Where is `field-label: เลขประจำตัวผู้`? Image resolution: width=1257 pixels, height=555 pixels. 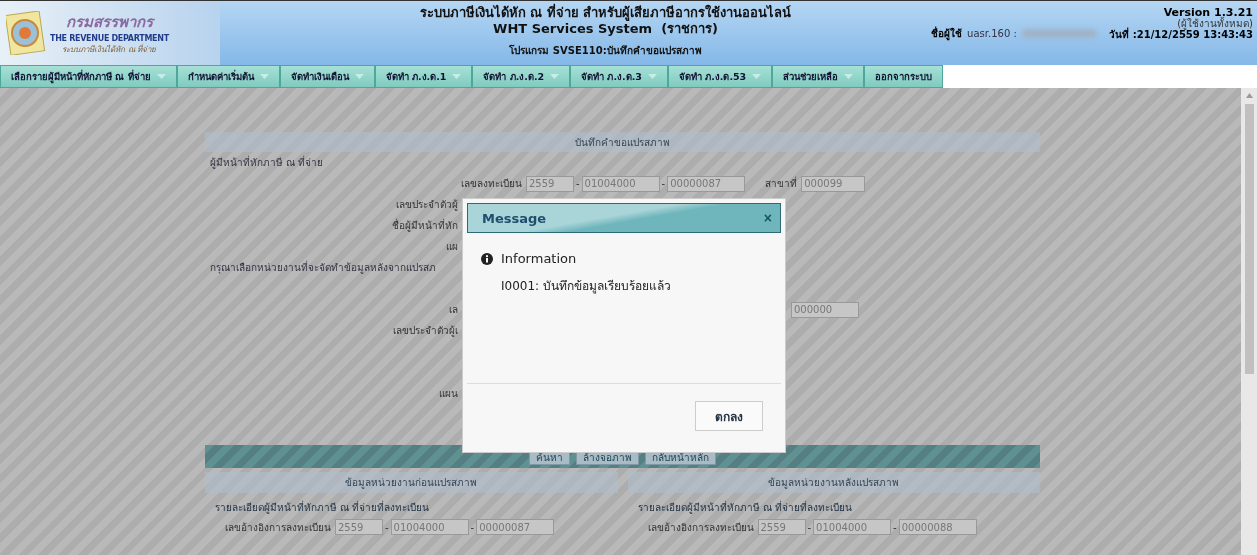
field-label: เลขประจำตัวผู้ is located at coordinates (426, 205).